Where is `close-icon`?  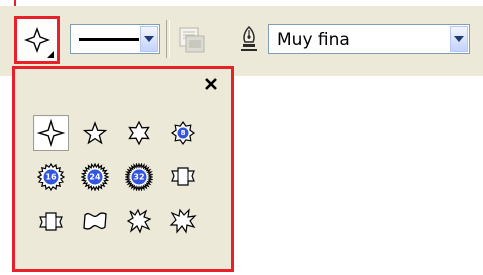 close-icon is located at coordinates (211, 84).